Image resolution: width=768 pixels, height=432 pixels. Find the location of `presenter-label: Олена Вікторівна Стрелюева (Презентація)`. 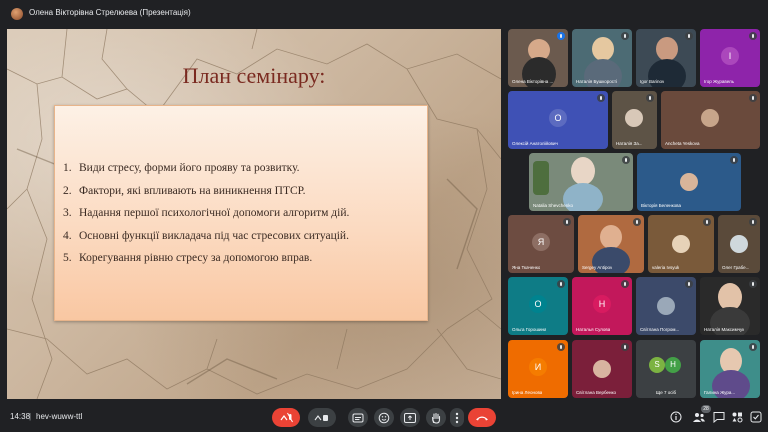

presenter-label: Олена Вікторівна Стрелюева (Презентація) is located at coordinates (110, 12).